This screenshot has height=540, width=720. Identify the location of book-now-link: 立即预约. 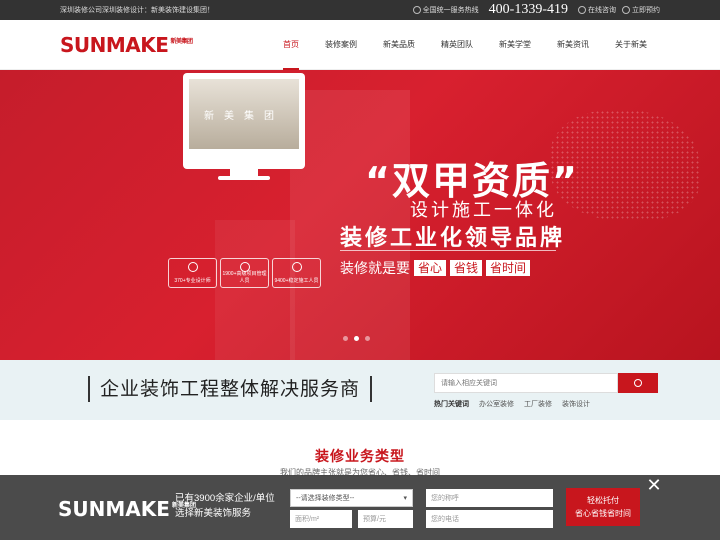
(641, 10).